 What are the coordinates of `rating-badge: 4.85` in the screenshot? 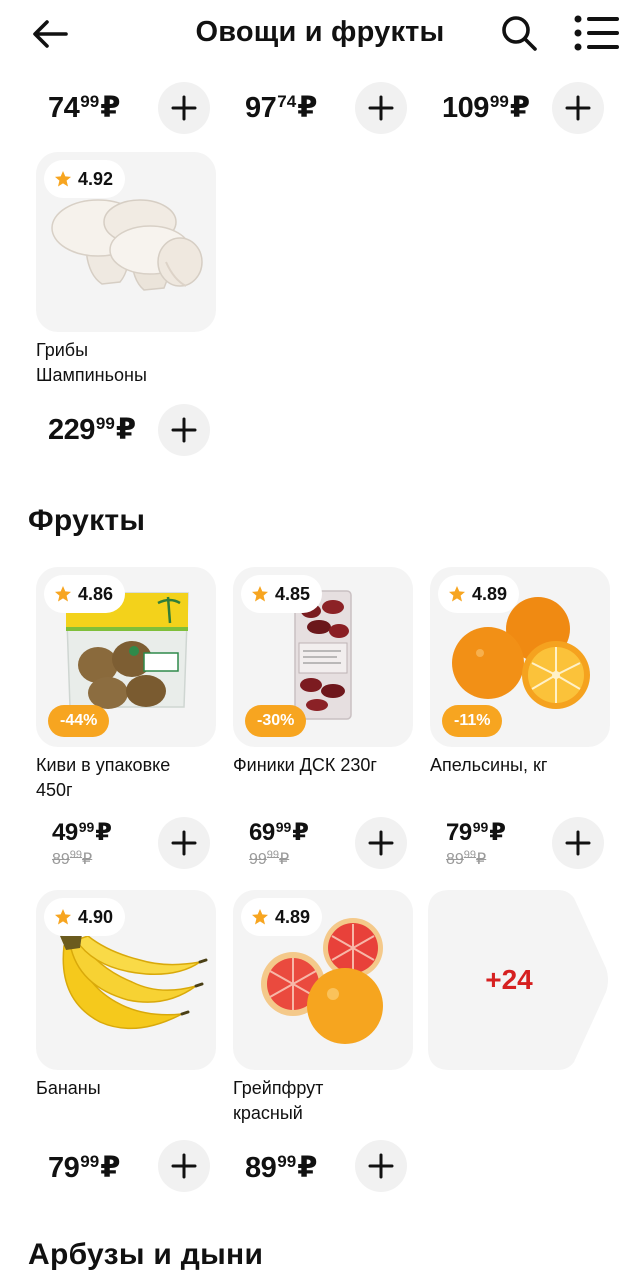 It's located at (282, 594).